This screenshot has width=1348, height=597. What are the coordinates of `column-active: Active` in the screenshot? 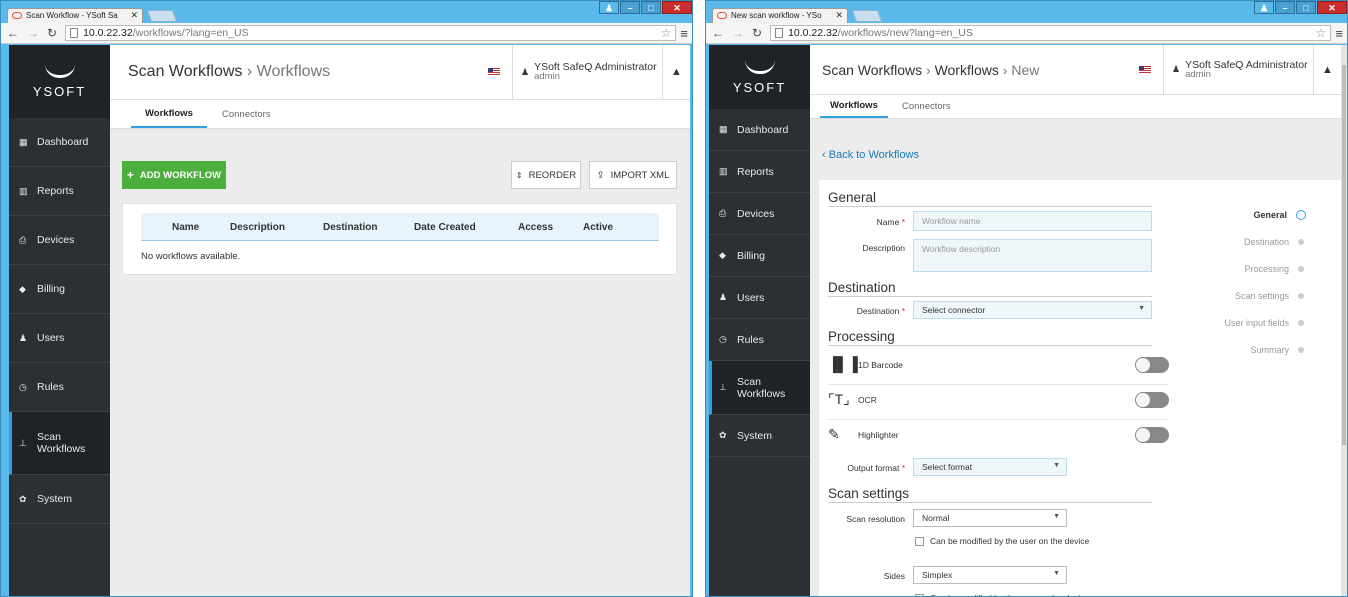 It's located at (598, 227).